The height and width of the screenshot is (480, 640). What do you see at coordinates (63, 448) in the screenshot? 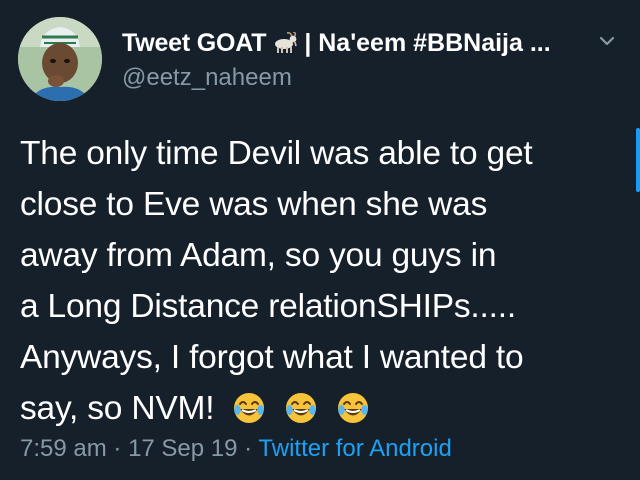
I see `tweet-time: 7:59 am` at bounding box center [63, 448].